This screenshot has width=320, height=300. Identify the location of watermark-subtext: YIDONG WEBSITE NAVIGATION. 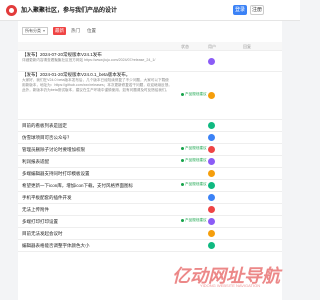
(230, 285).